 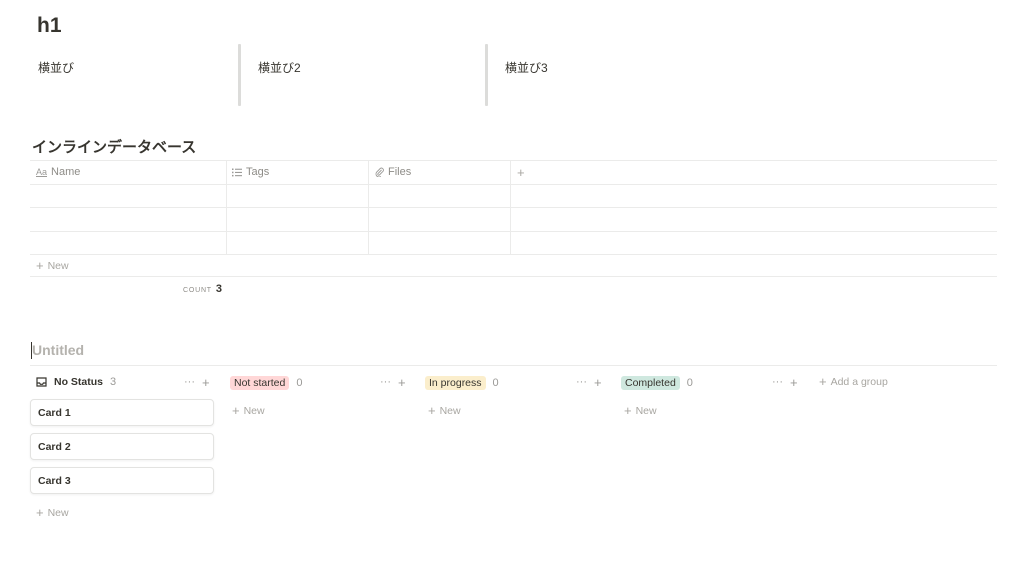 What do you see at coordinates (237, 172) in the screenshot?
I see `list-icon` at bounding box center [237, 172].